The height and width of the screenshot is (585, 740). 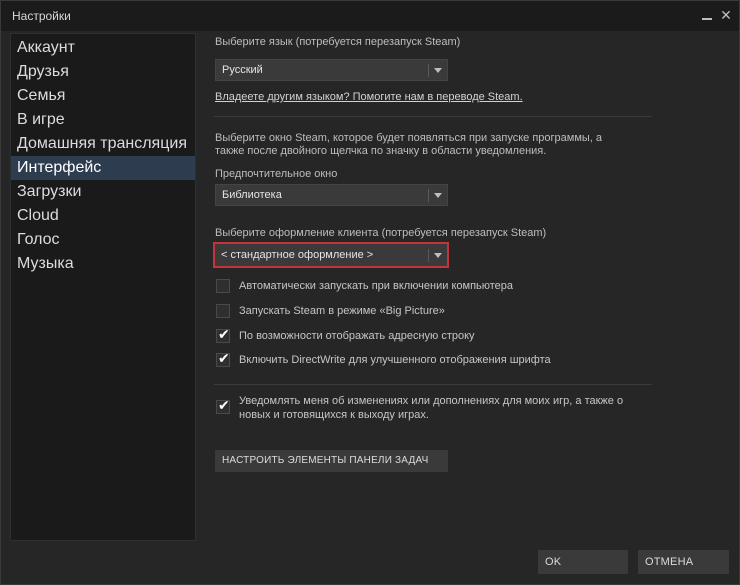 I want to click on sidebar-item-friends: Друзья, so click(x=103, y=72).